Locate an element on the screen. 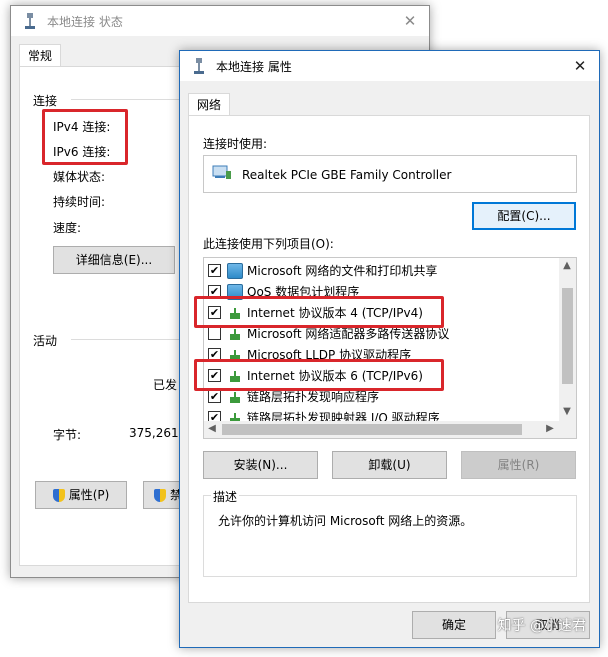 Image resolution: width=608 pixels, height=657 pixels. item-properties-button: 属性(R) is located at coordinates (518, 465).